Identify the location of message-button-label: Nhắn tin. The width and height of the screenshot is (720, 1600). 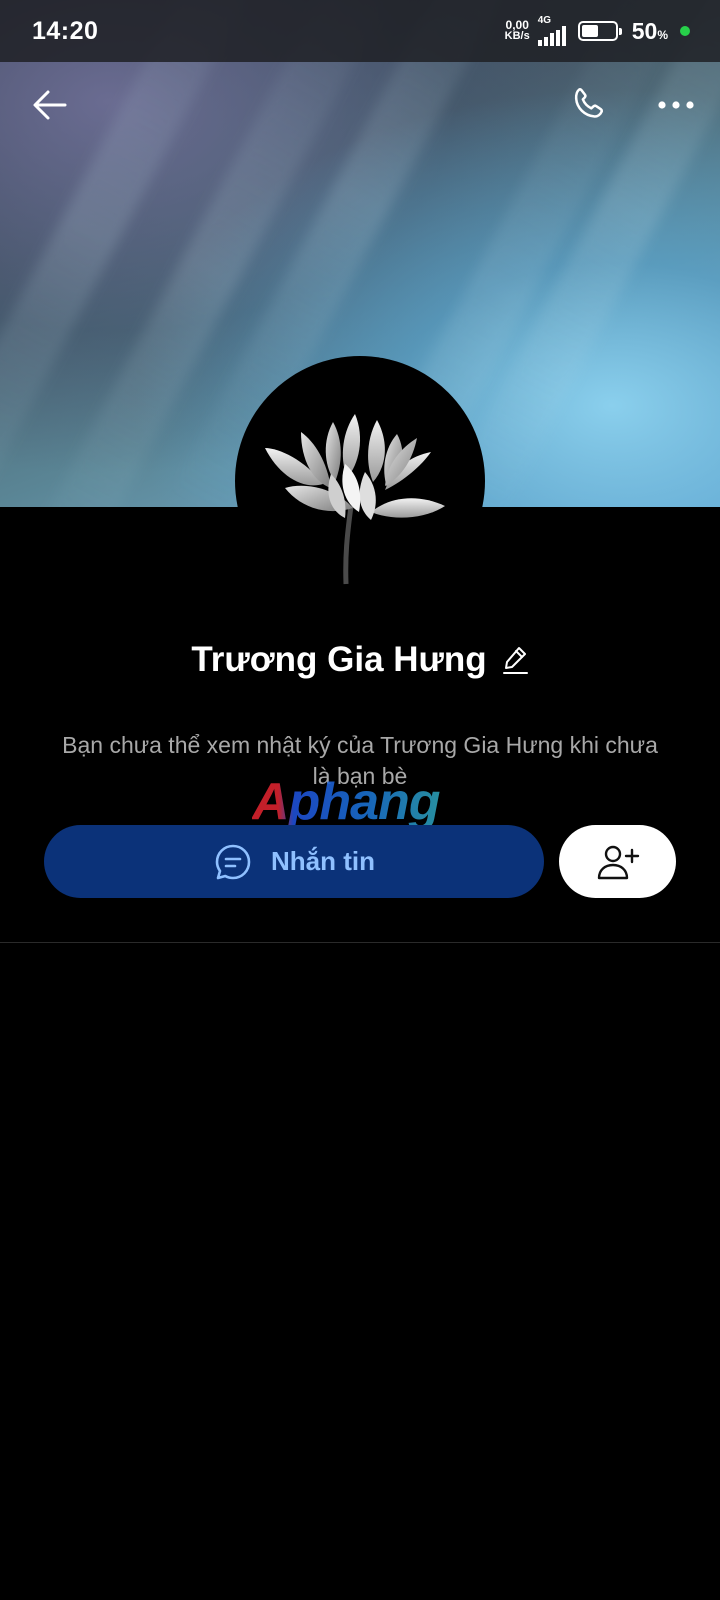
(323, 861).